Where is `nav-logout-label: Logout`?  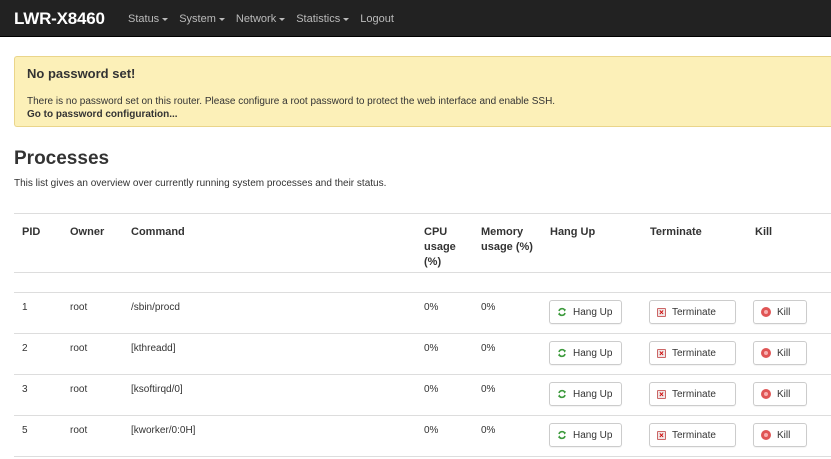 nav-logout-label: Logout is located at coordinates (377, 19).